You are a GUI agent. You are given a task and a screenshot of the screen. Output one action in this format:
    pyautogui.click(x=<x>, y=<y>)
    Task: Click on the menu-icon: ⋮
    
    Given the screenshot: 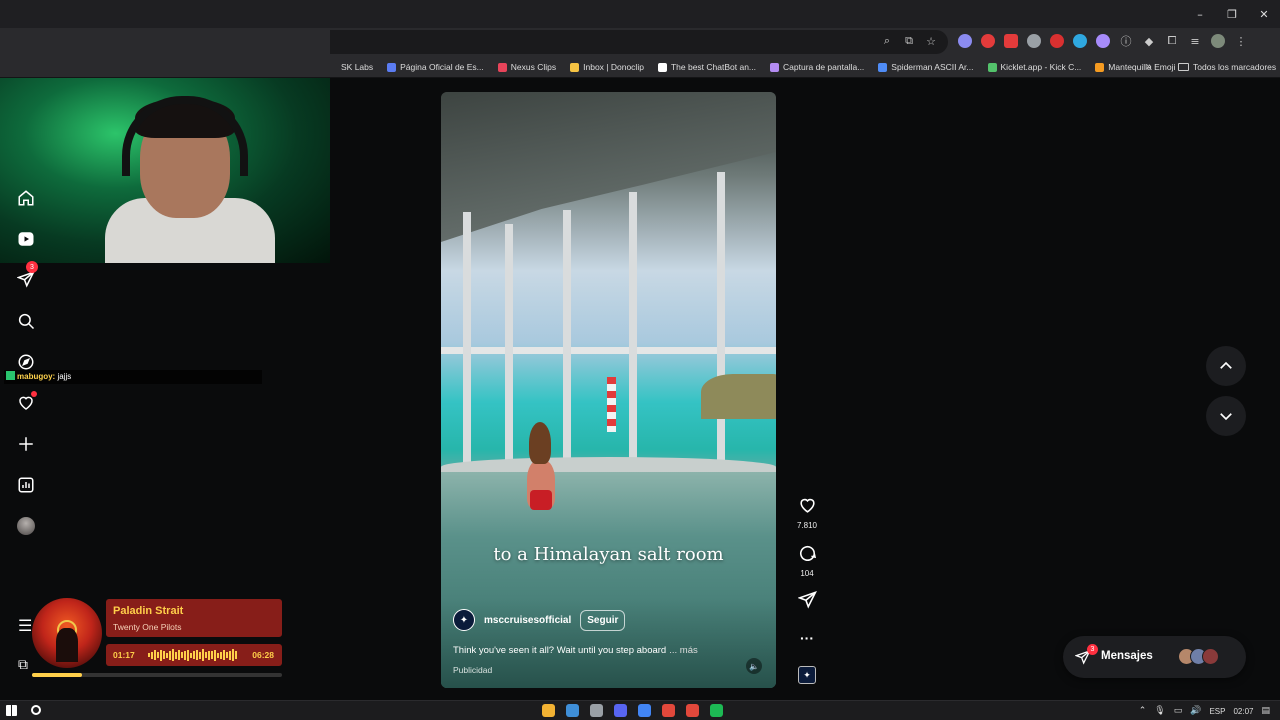 What is the action you would take?
    pyautogui.click(x=1241, y=41)
    